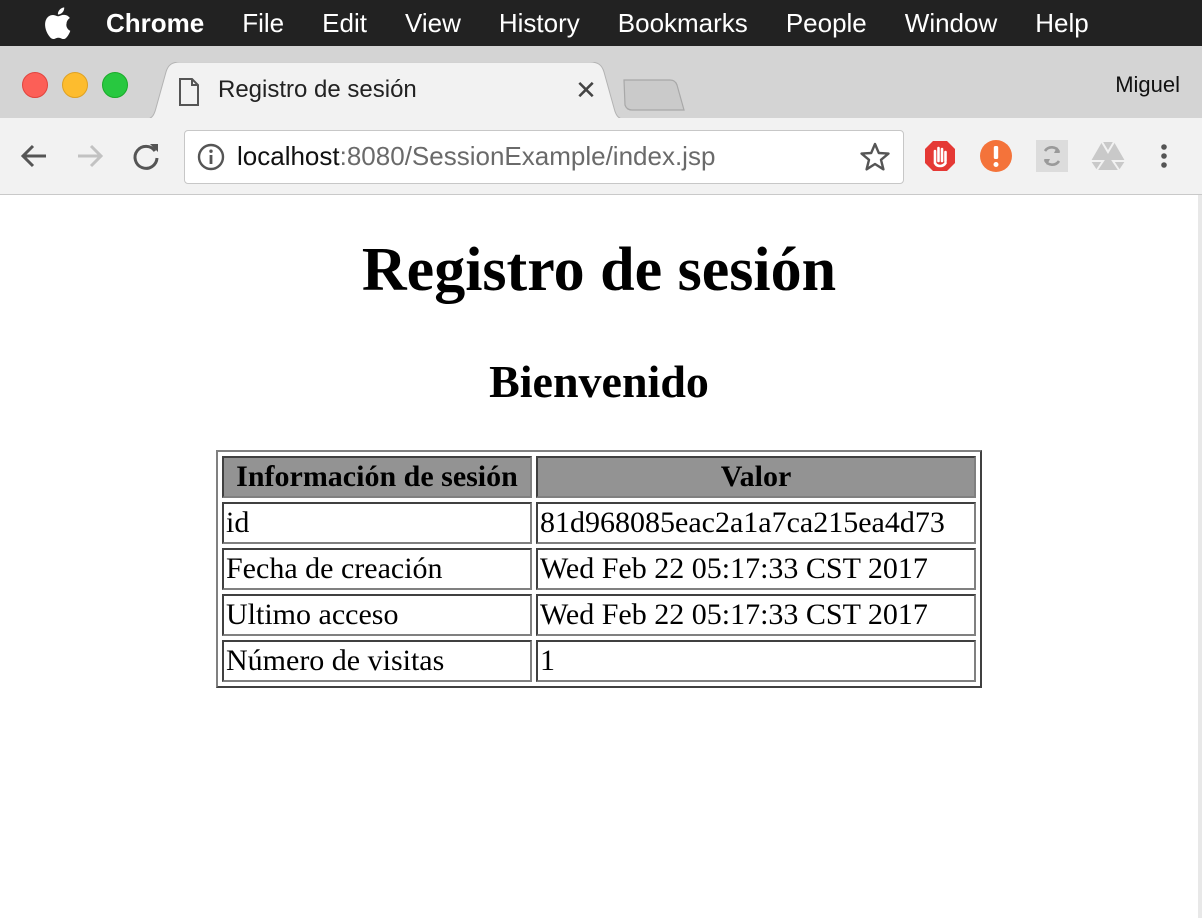  I want to click on reload-icon, so click(146, 156).